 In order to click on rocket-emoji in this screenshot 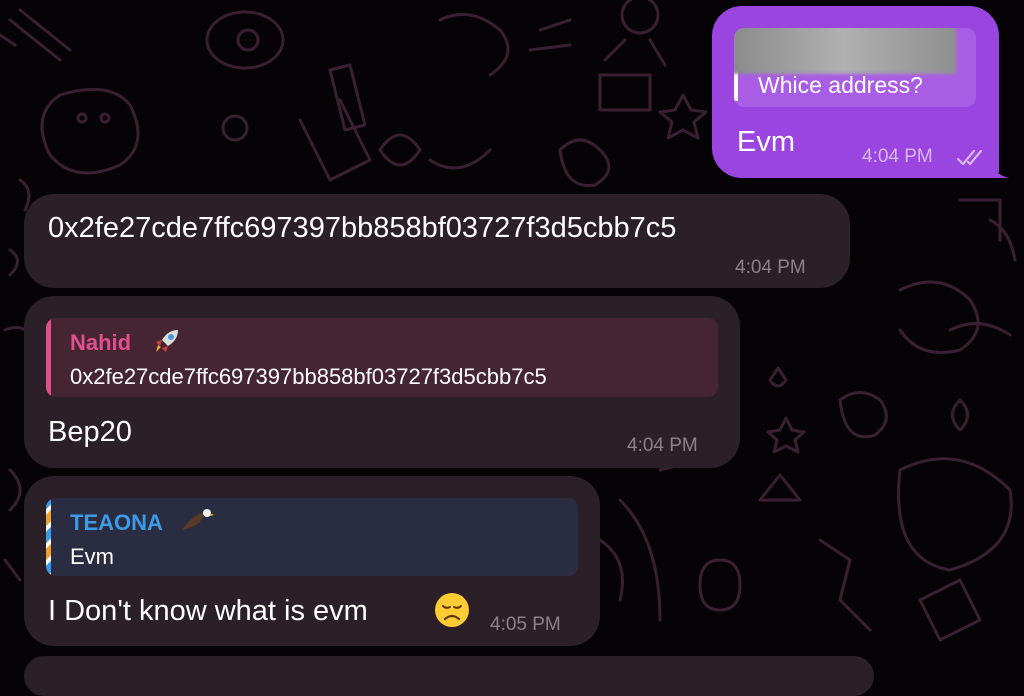, I will do `click(167, 341)`.